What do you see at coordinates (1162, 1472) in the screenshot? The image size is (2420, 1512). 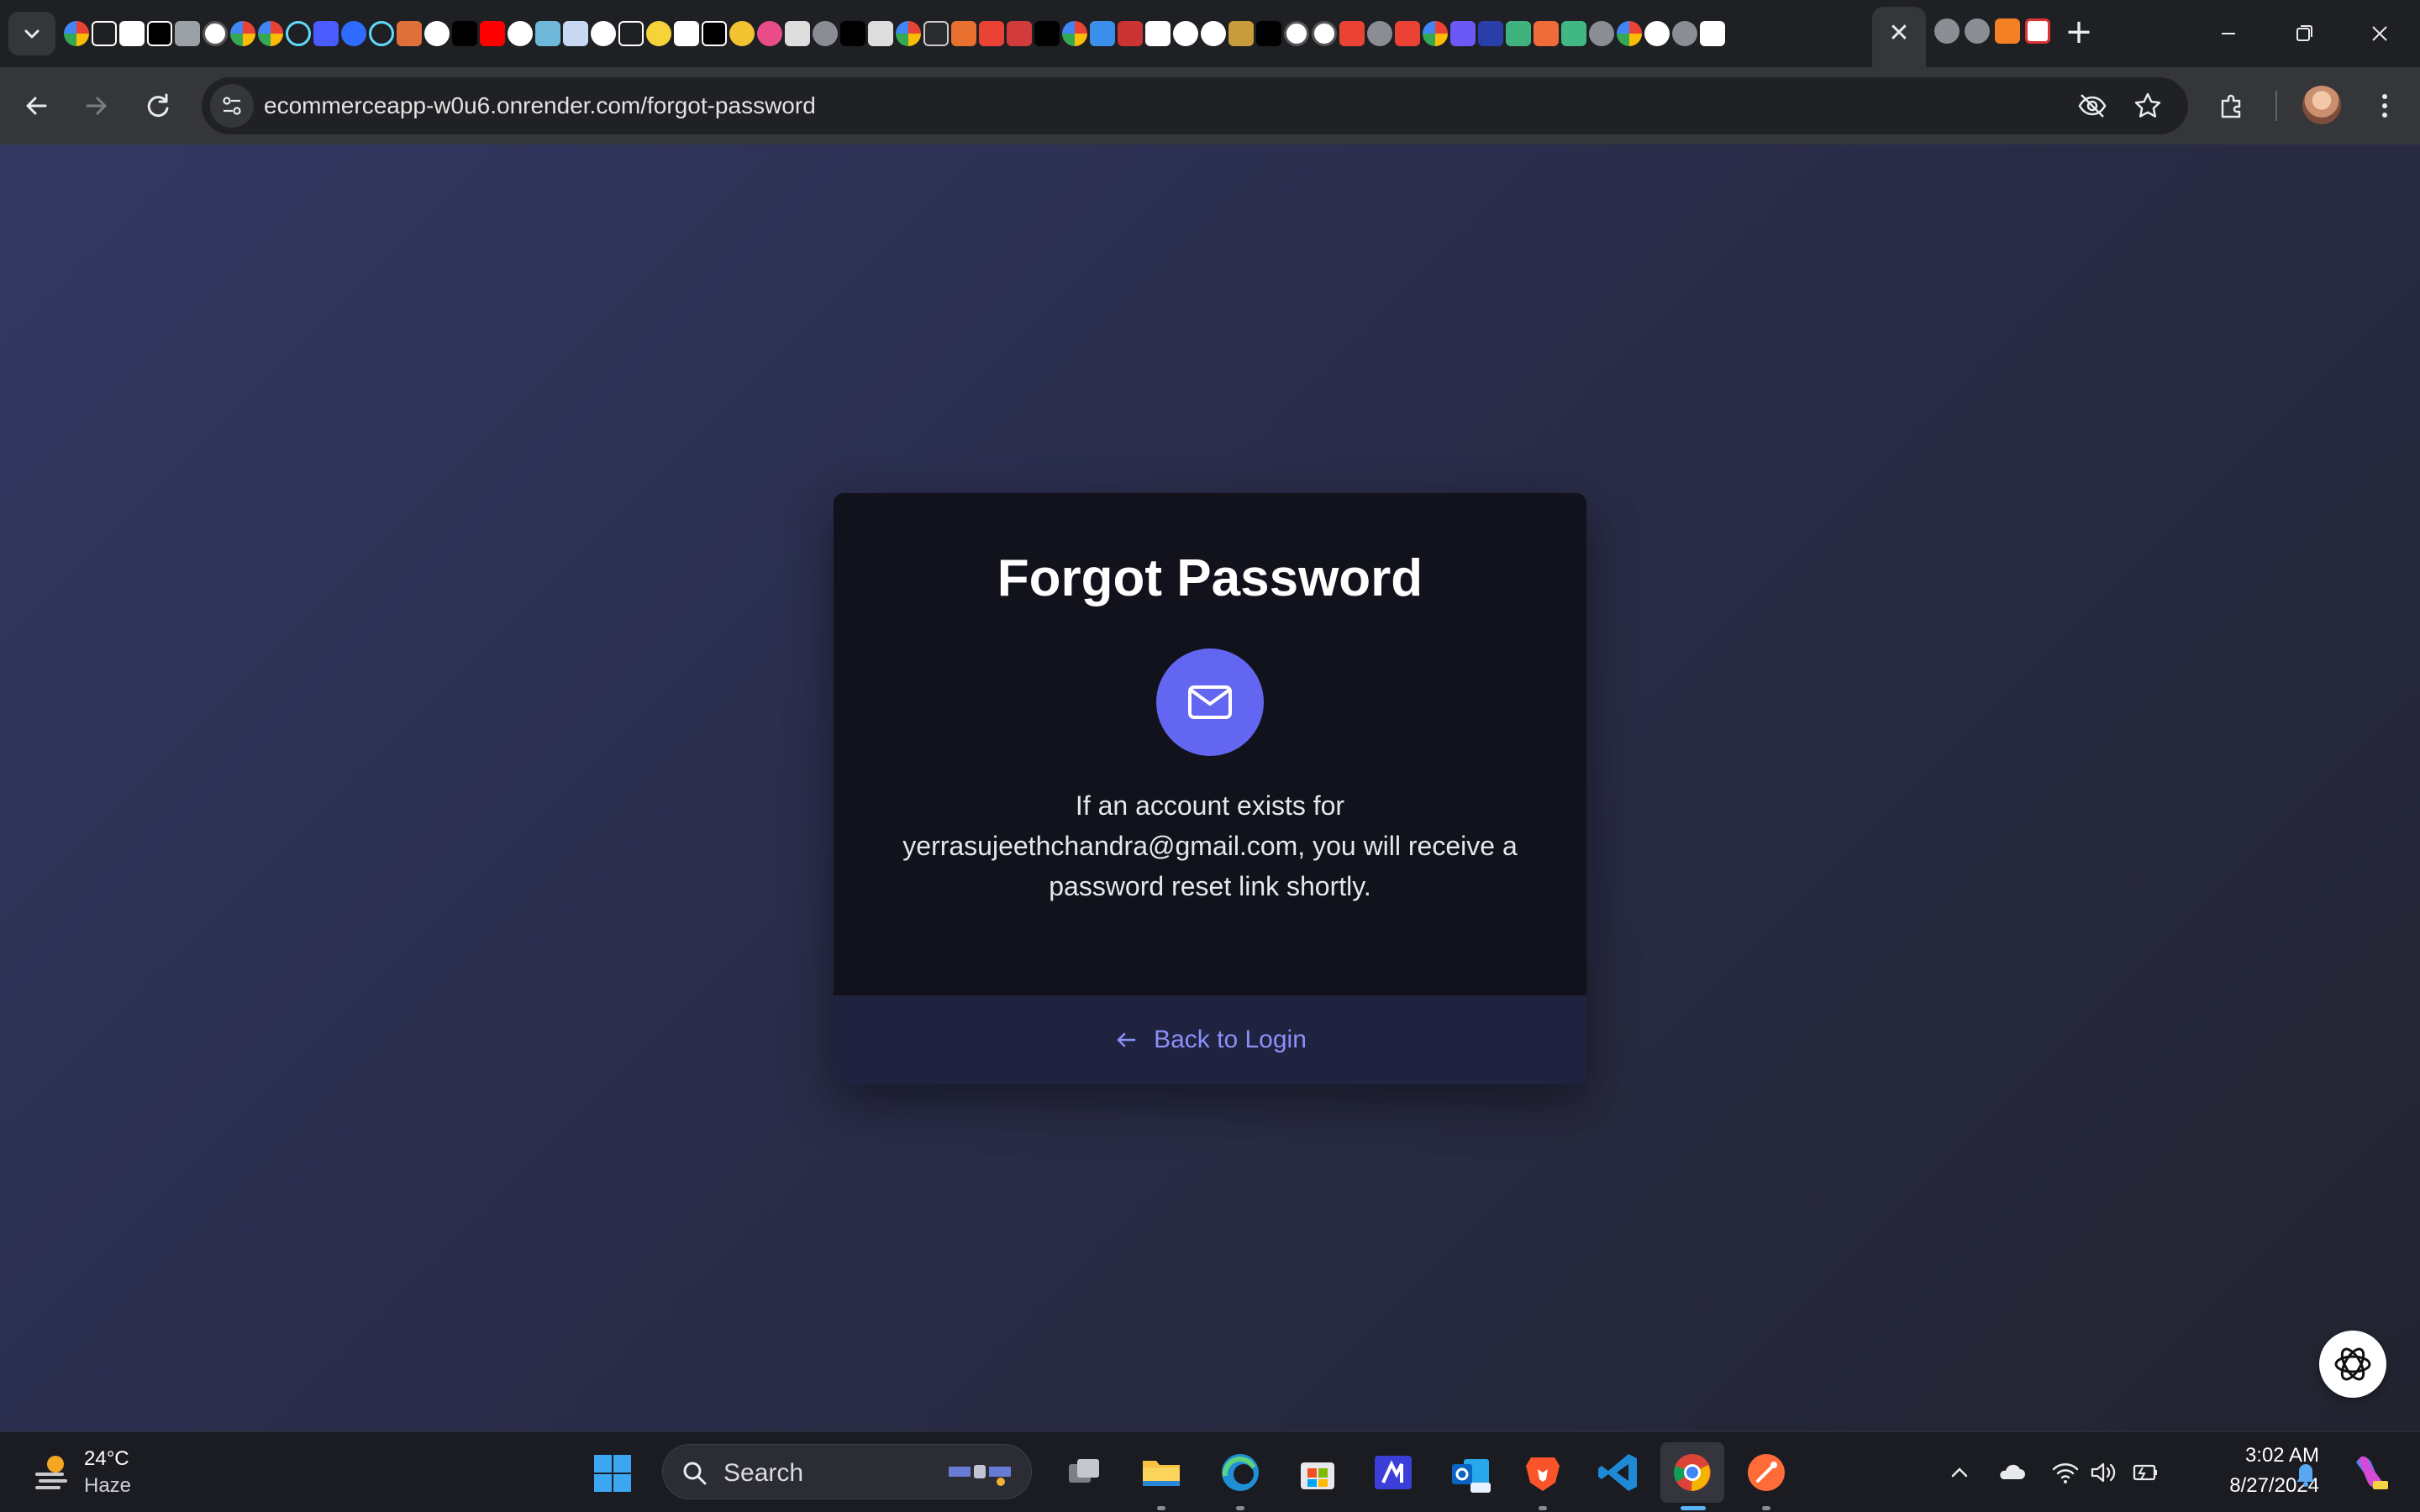 I see `file-explorer-icon` at bounding box center [1162, 1472].